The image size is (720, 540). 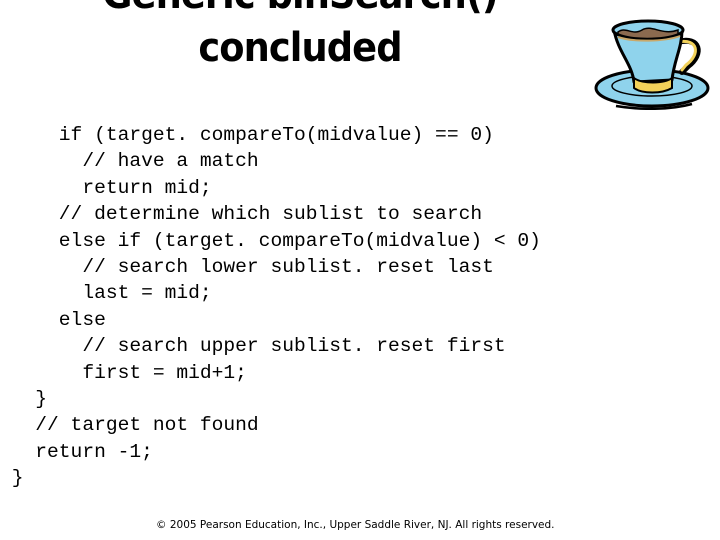 I want to click on slide-title-line-1: Generic binSearch(), so click(x=300, y=9).